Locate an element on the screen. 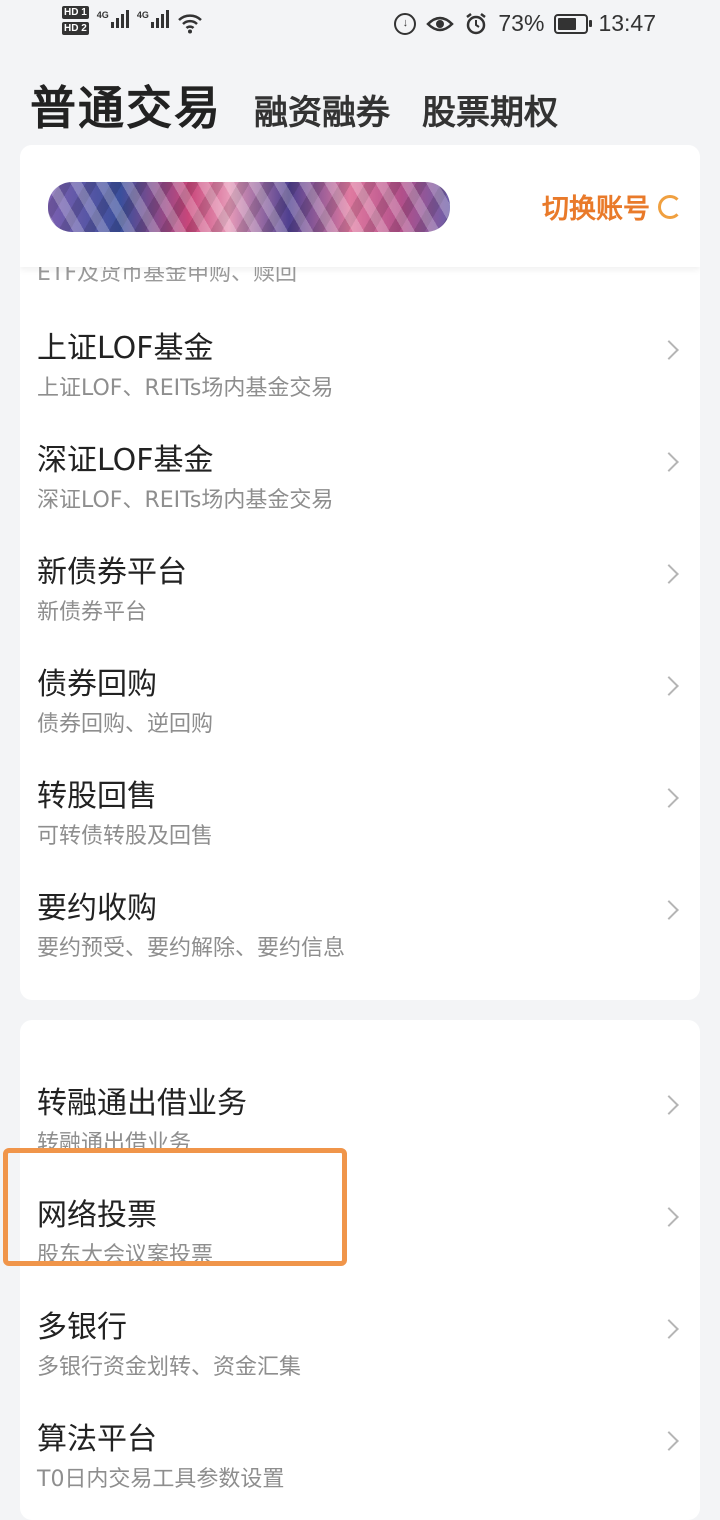 This screenshot has height=1520, width=720. list-item-multi-bank: 多银行 多银行资金划转、资金汇集 is located at coordinates (360, 1338).